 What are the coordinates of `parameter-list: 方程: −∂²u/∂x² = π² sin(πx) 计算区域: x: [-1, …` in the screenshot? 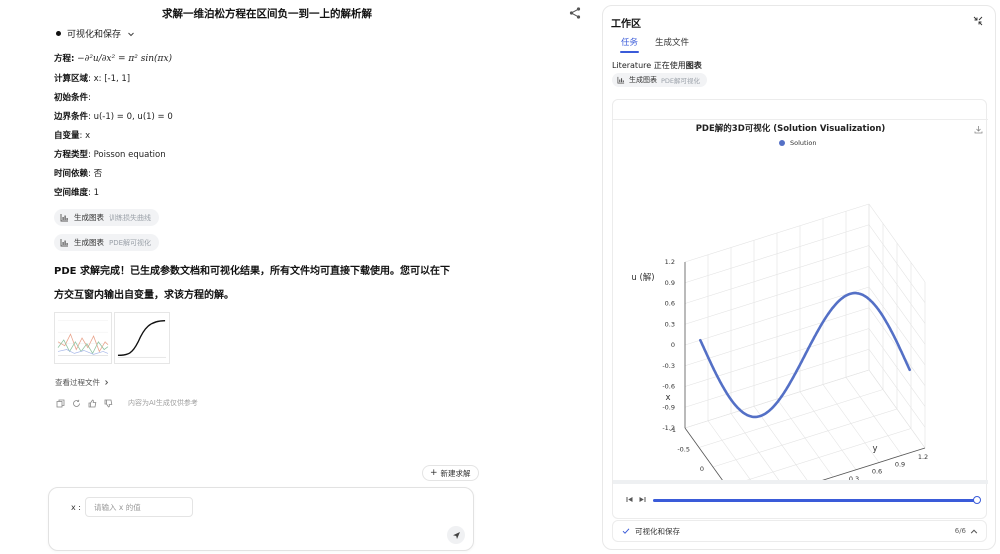 It's located at (314, 126).